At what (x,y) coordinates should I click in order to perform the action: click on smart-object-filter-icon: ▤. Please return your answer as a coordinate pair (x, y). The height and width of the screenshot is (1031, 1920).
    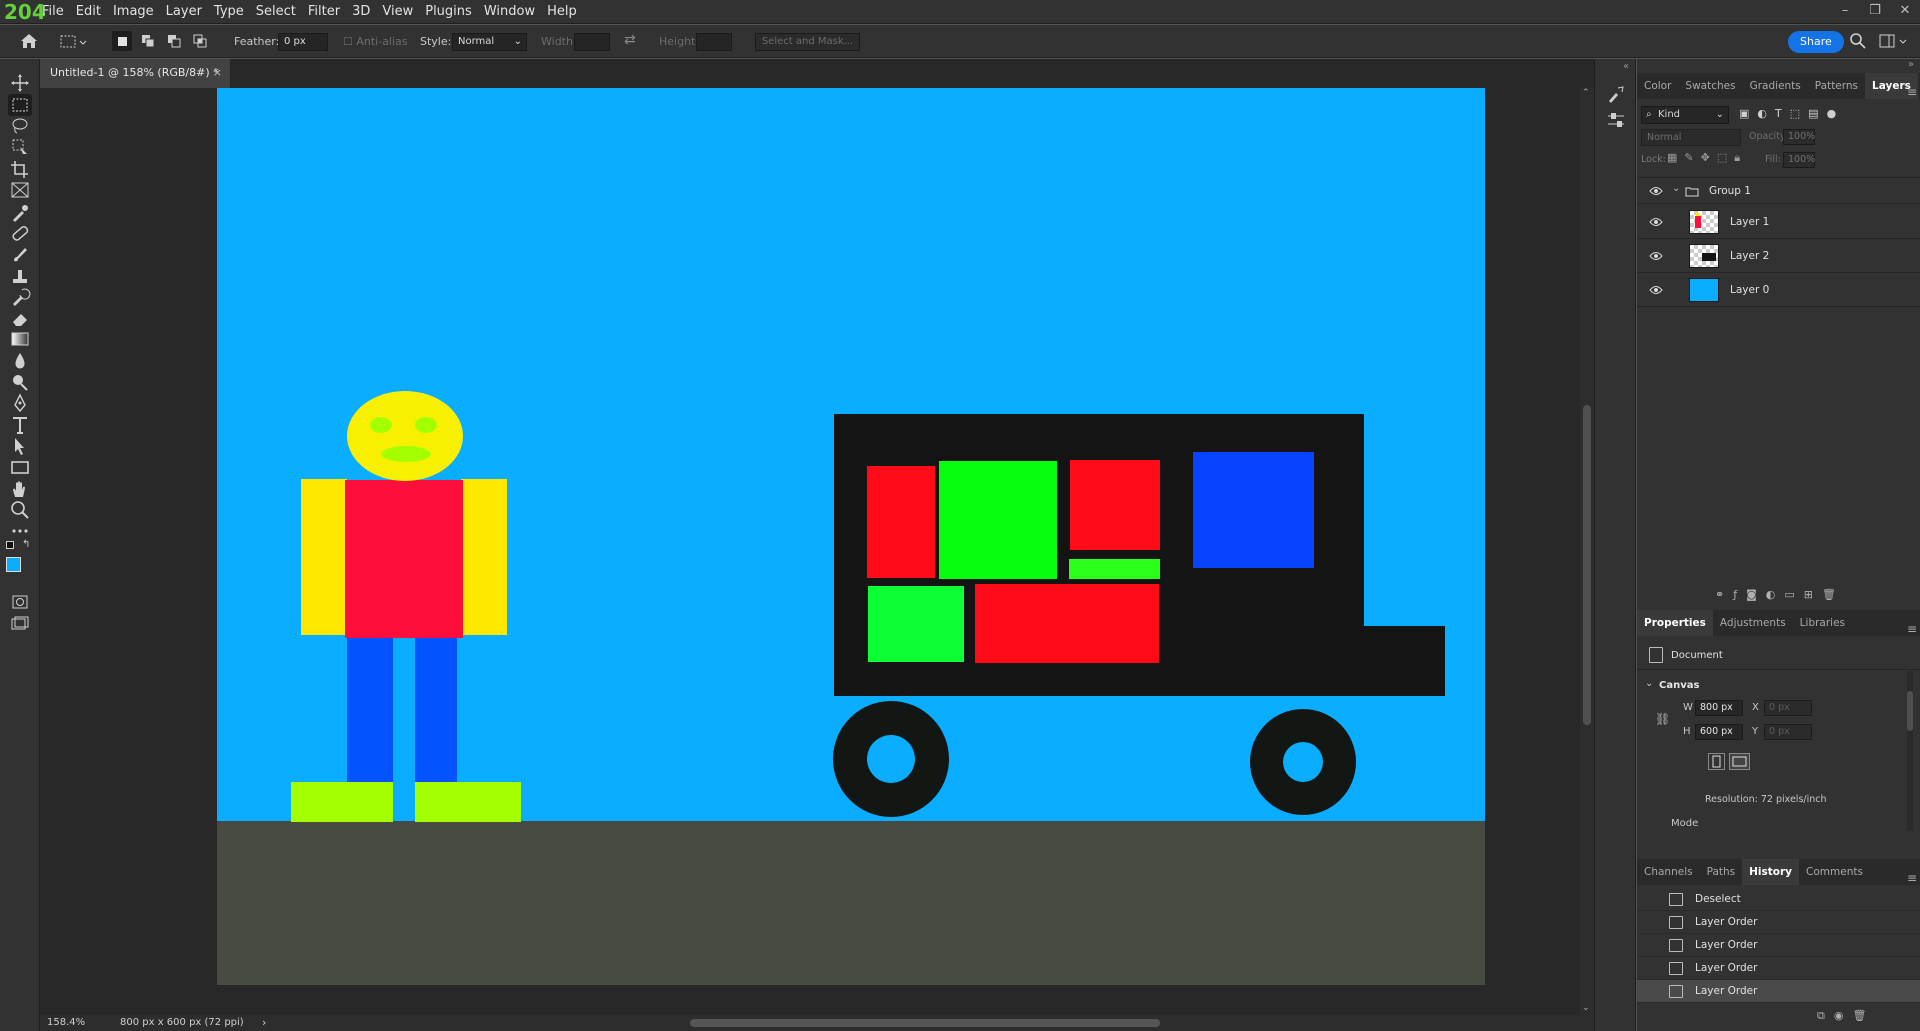
    Looking at the image, I should click on (1817, 113).